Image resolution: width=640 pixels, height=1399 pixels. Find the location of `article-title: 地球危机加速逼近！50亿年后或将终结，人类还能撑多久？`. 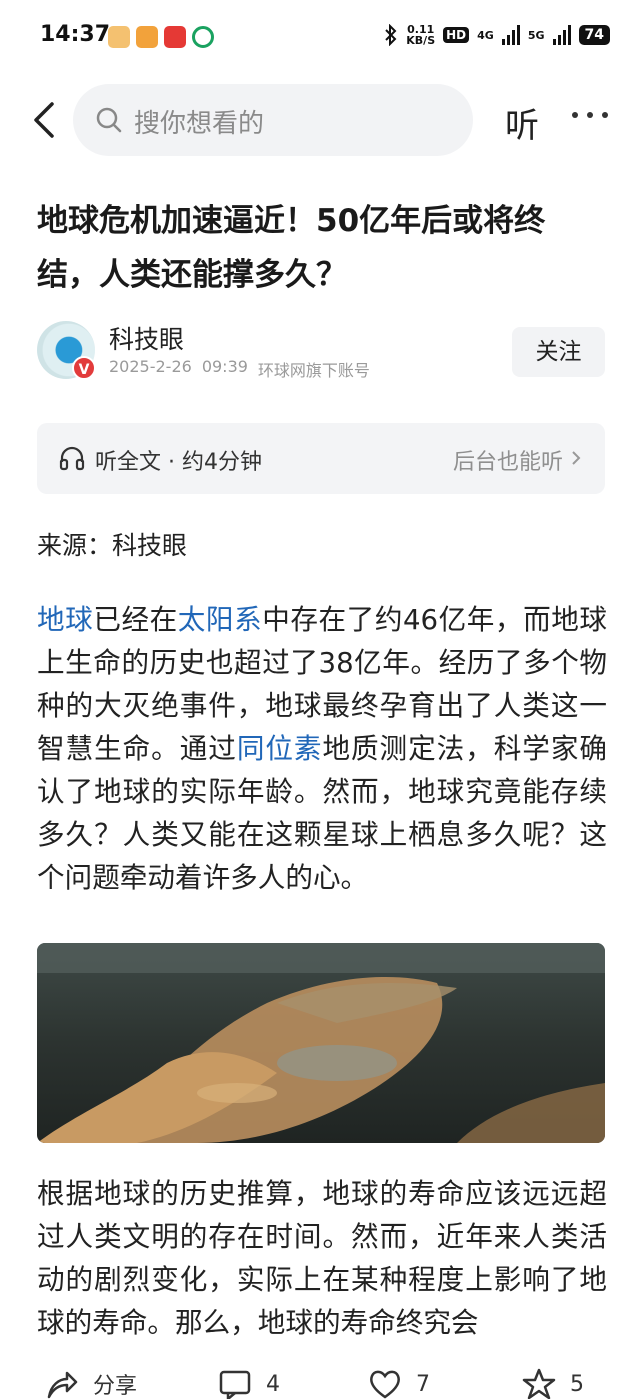

article-title: 地球危机加速逼近！50亿年后或将终结，人类还能撑多久？ is located at coordinates (291, 248).